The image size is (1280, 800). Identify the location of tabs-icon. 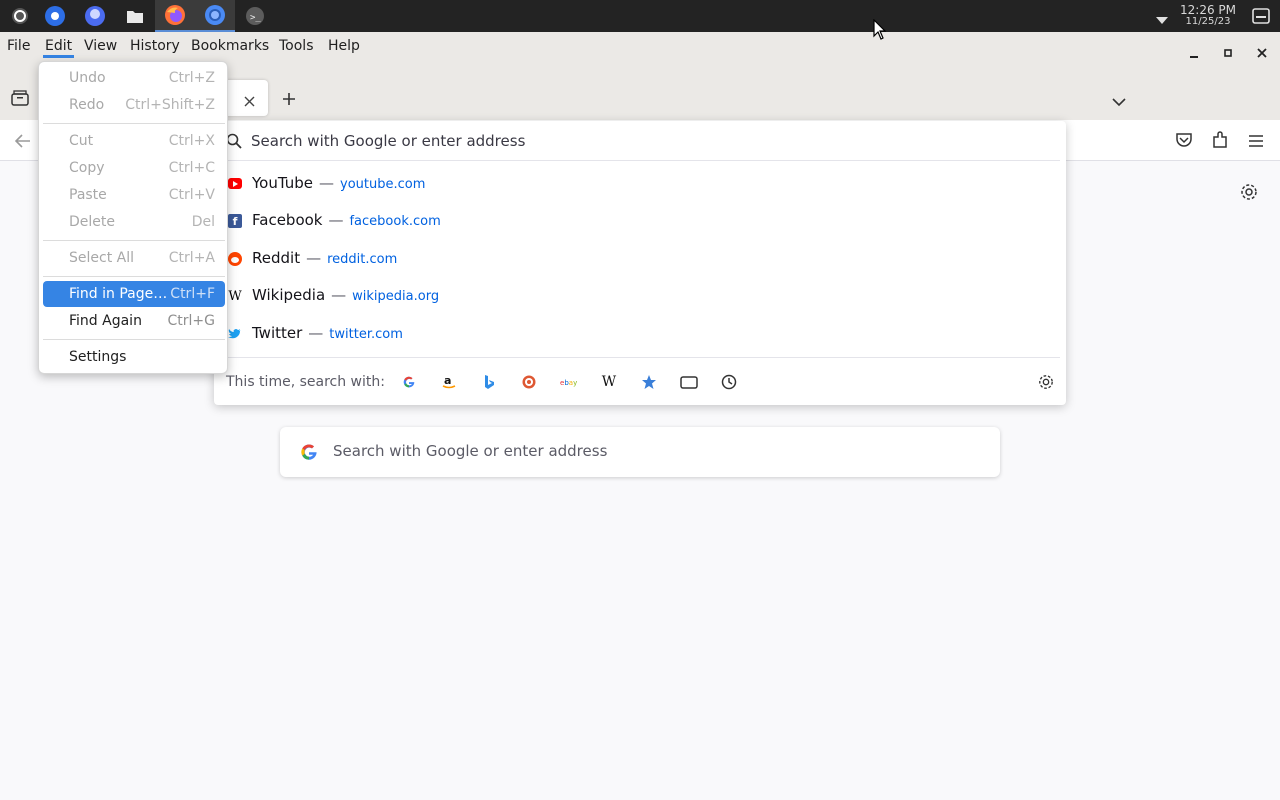
(689, 382).